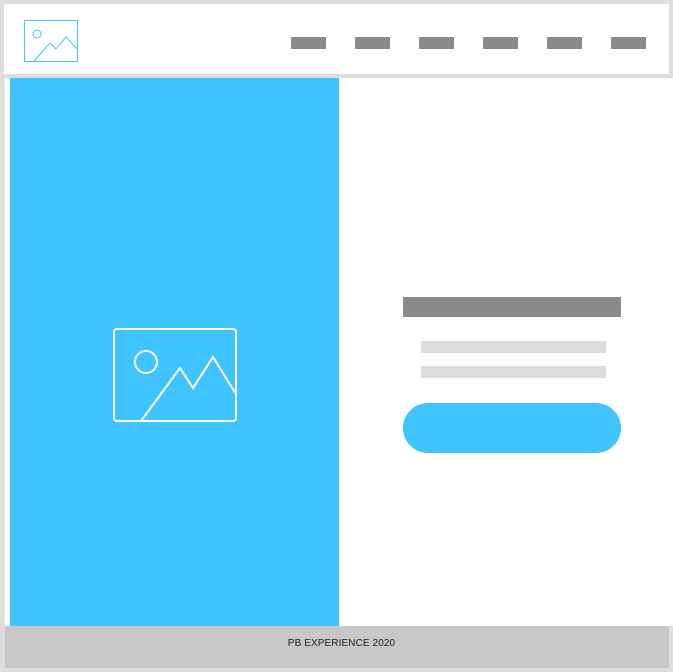 The image size is (673, 672). I want to click on cta-button, so click(512, 428).